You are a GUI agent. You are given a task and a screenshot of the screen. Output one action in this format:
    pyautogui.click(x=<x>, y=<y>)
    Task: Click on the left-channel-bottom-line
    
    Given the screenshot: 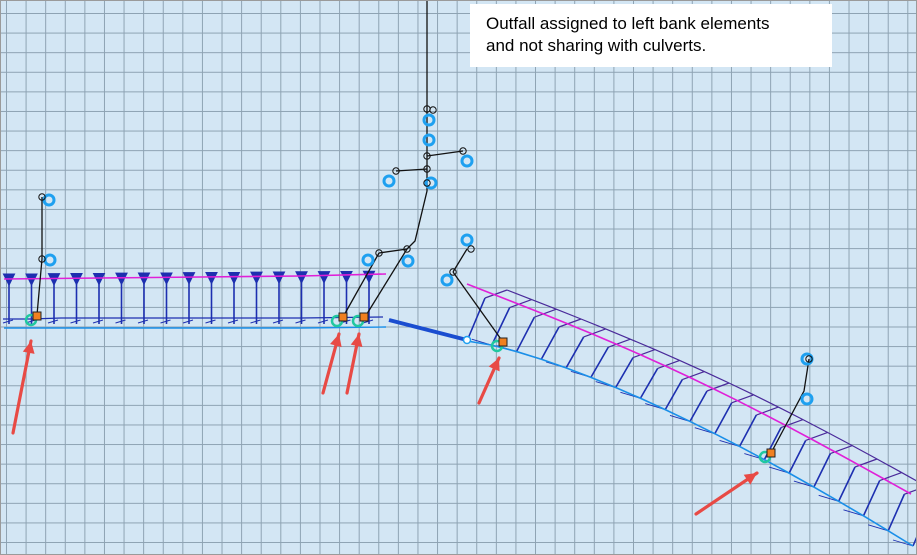 What is the action you would take?
    pyautogui.click(x=195, y=327)
    